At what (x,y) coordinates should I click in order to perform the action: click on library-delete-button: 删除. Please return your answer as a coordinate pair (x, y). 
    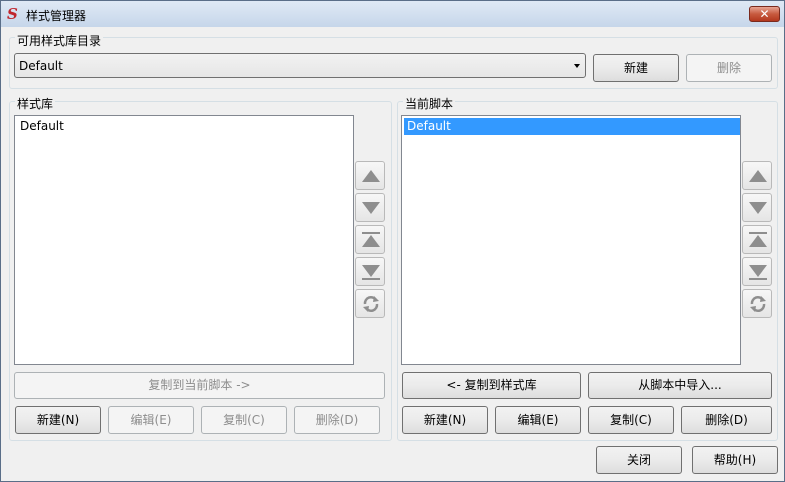
    Looking at the image, I should click on (729, 68).